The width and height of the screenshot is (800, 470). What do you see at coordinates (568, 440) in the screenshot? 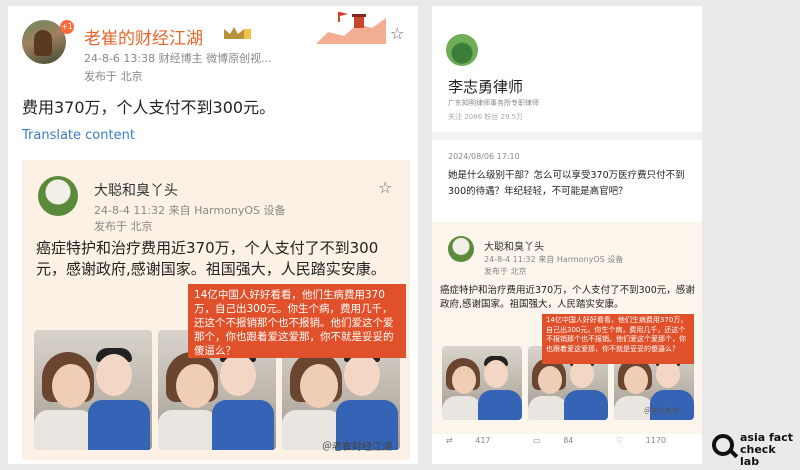
I see `comment-count: 84` at bounding box center [568, 440].